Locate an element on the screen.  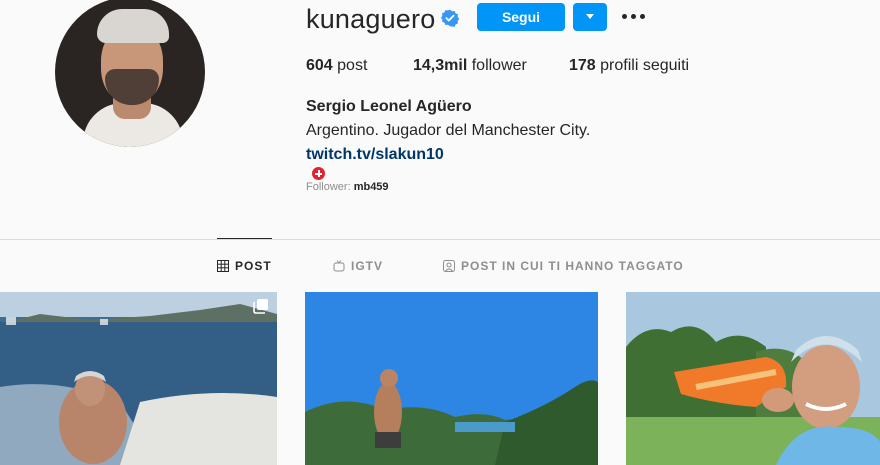
profile-full-name: Sergio Leonel Agüero is located at coordinates (389, 106).